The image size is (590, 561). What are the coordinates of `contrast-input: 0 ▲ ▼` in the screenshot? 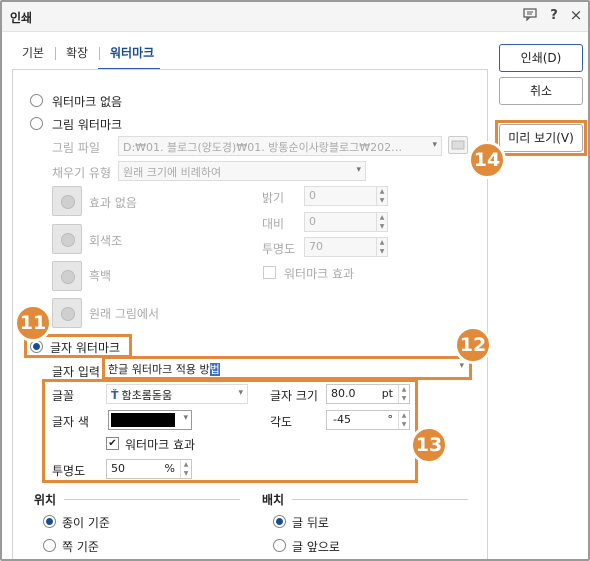 It's located at (346, 222).